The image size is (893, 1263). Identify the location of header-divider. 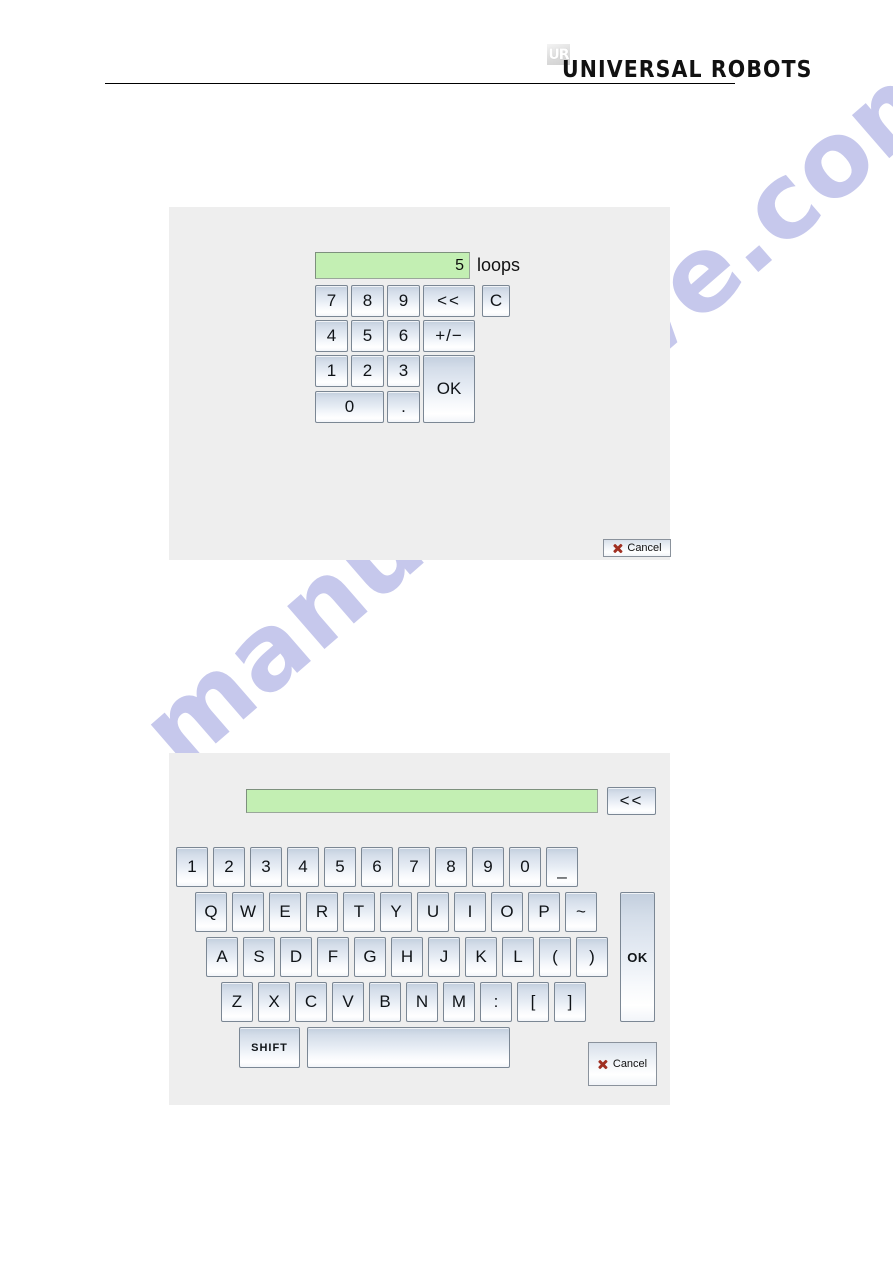
(420, 83).